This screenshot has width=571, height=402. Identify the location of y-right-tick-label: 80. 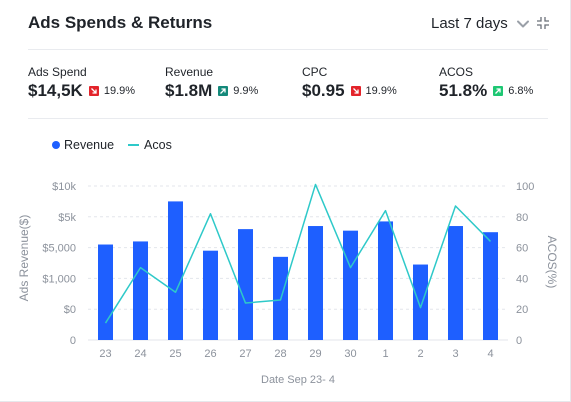
(522, 218).